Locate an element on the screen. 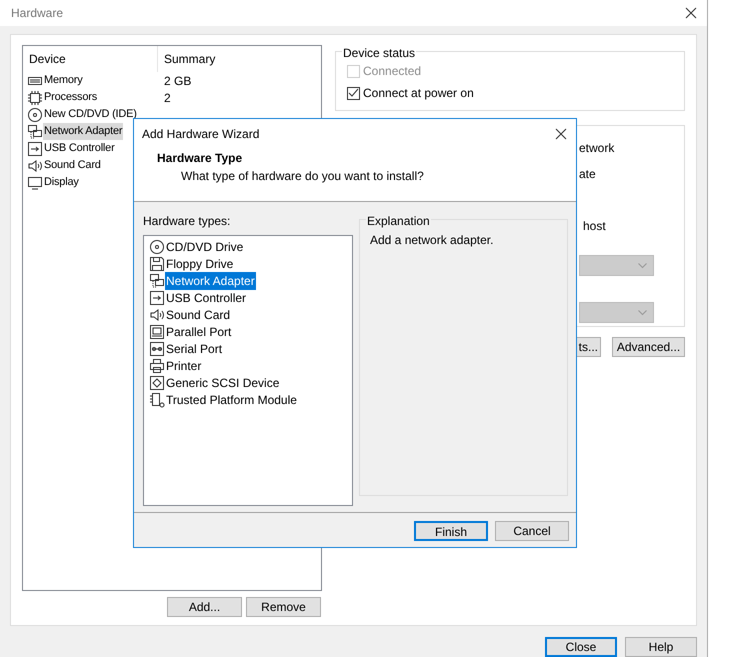 This screenshot has width=737, height=657. device-summary: 2 is located at coordinates (167, 98).